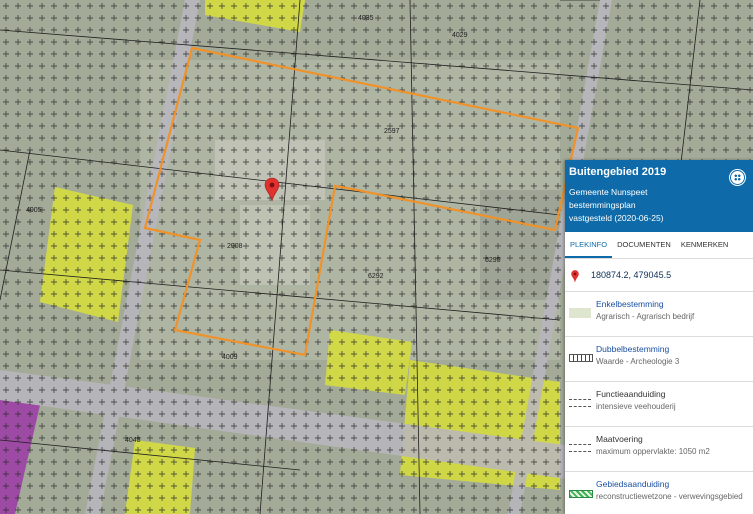 The width and height of the screenshot is (753, 514). I want to click on coordinate-value: 180874.2, 479045.5, so click(631, 275).